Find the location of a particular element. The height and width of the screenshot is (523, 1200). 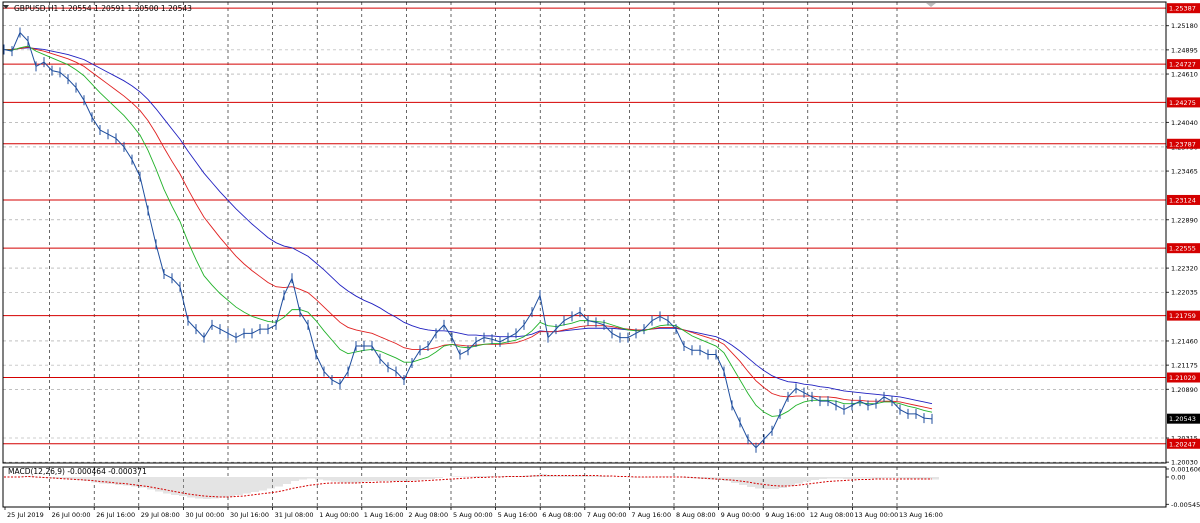

level-label: 1.24727 is located at coordinates (1182, 65).